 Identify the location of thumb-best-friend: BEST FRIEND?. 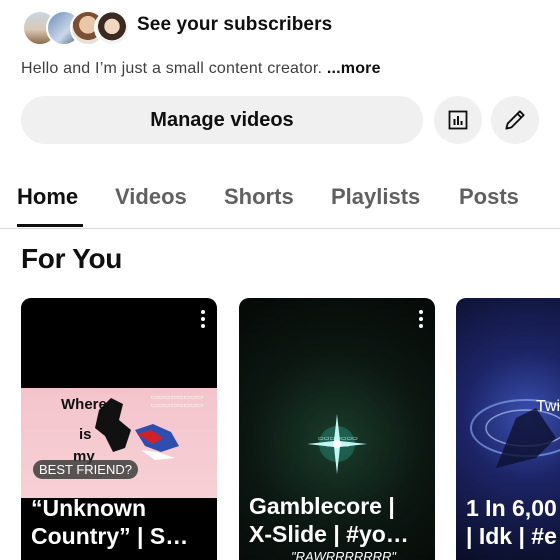
(85, 469).